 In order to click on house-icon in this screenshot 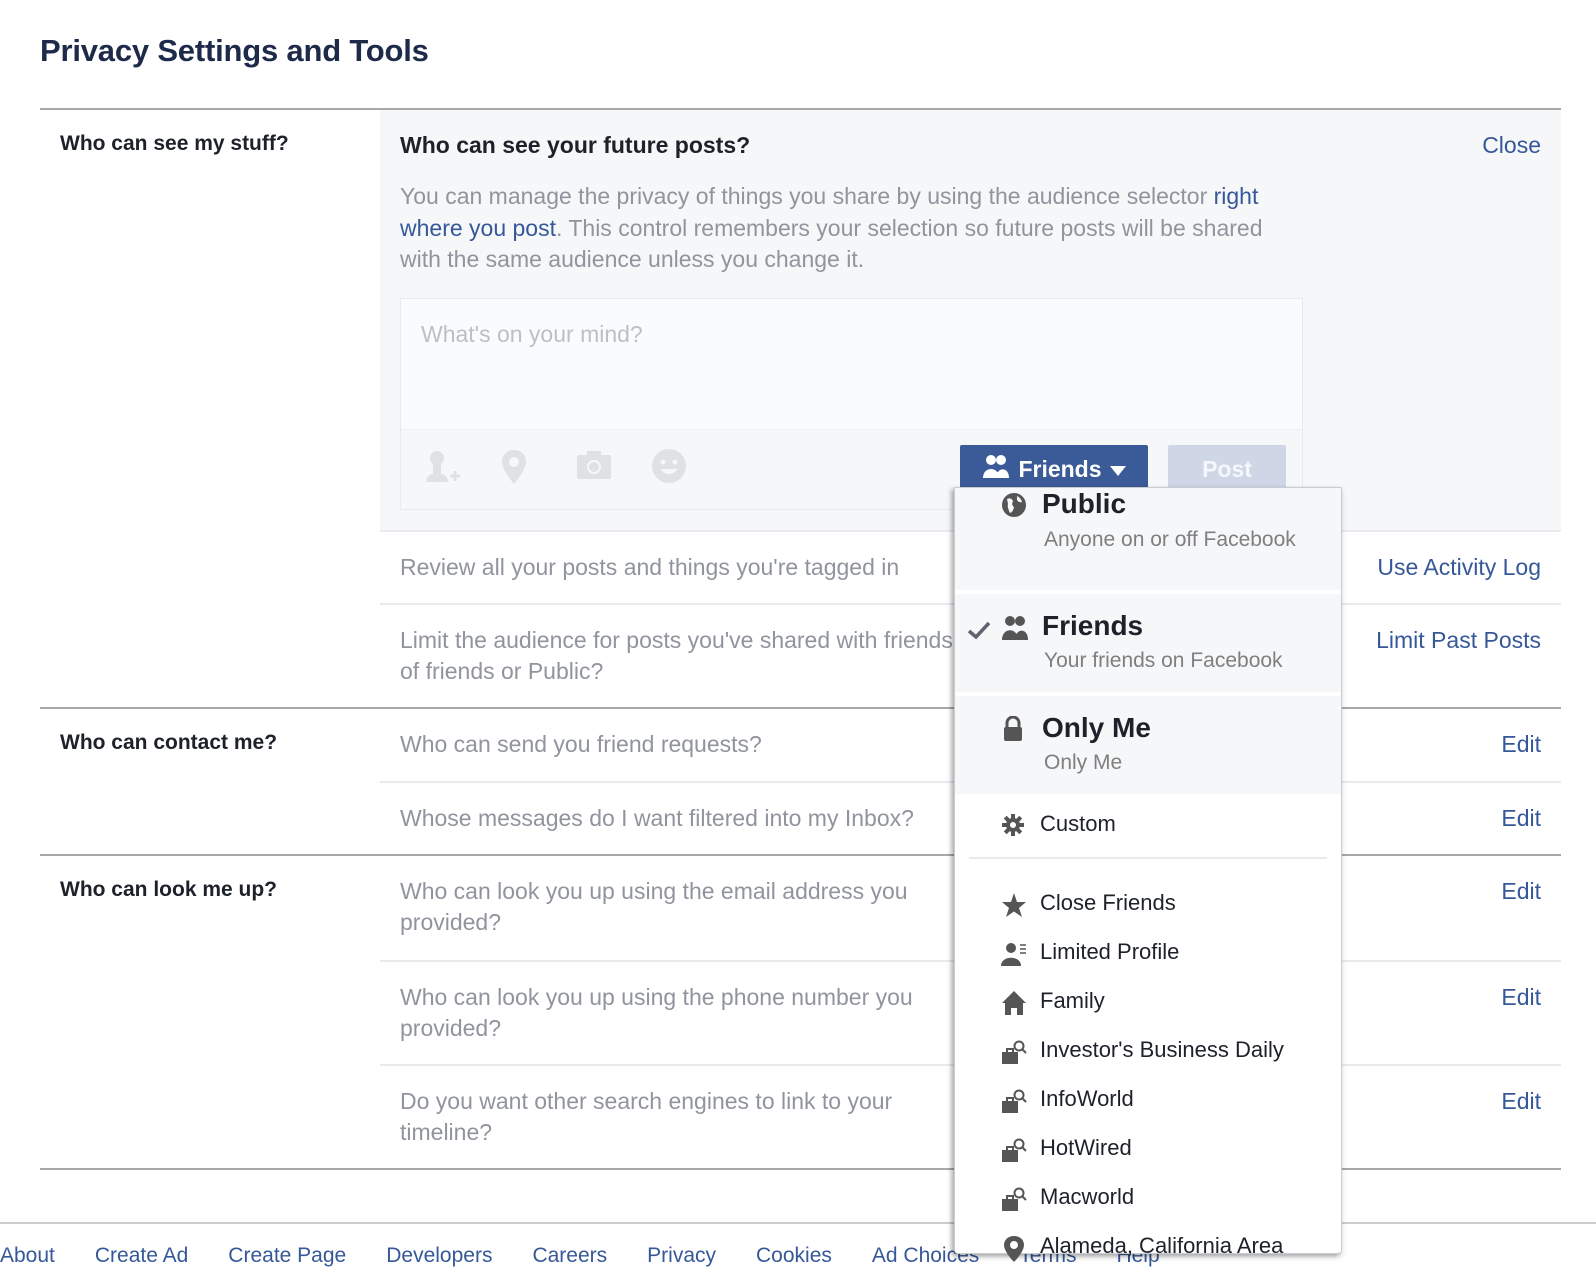, I will do `click(1014, 1003)`.